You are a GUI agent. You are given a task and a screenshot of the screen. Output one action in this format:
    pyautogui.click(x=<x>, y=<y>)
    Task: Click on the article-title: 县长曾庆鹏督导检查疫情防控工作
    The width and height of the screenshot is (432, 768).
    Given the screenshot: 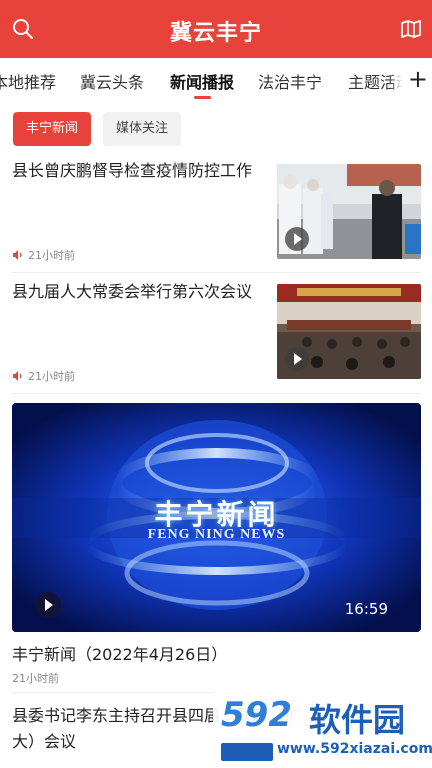 What is the action you would take?
    pyautogui.click(x=132, y=170)
    